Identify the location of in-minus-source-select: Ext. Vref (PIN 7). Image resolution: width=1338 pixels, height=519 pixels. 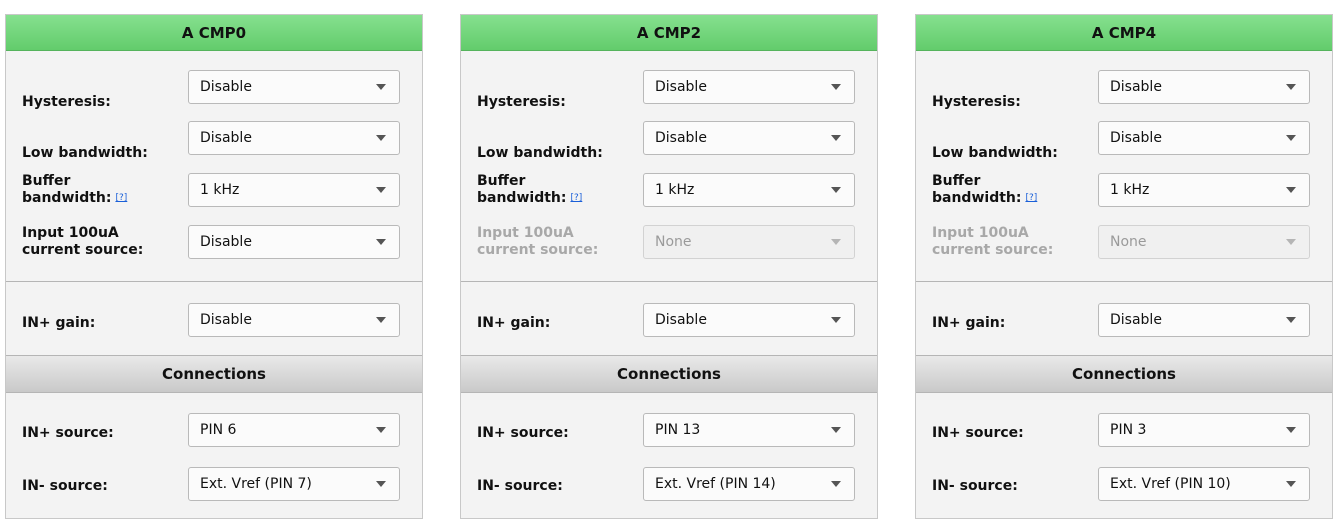
(294, 484).